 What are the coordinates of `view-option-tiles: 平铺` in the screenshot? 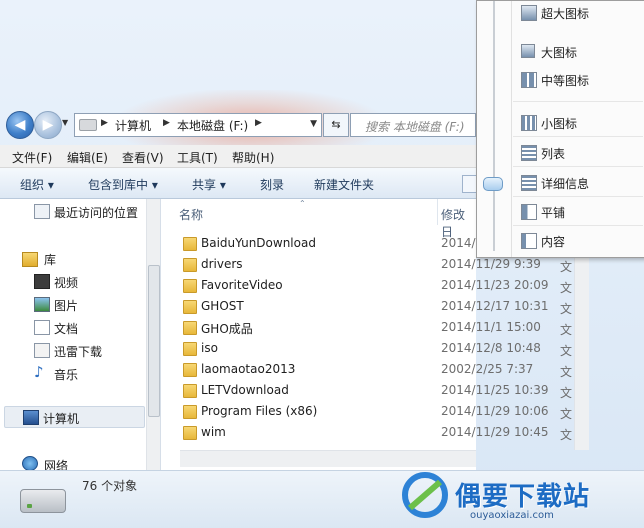 It's located at (581, 211).